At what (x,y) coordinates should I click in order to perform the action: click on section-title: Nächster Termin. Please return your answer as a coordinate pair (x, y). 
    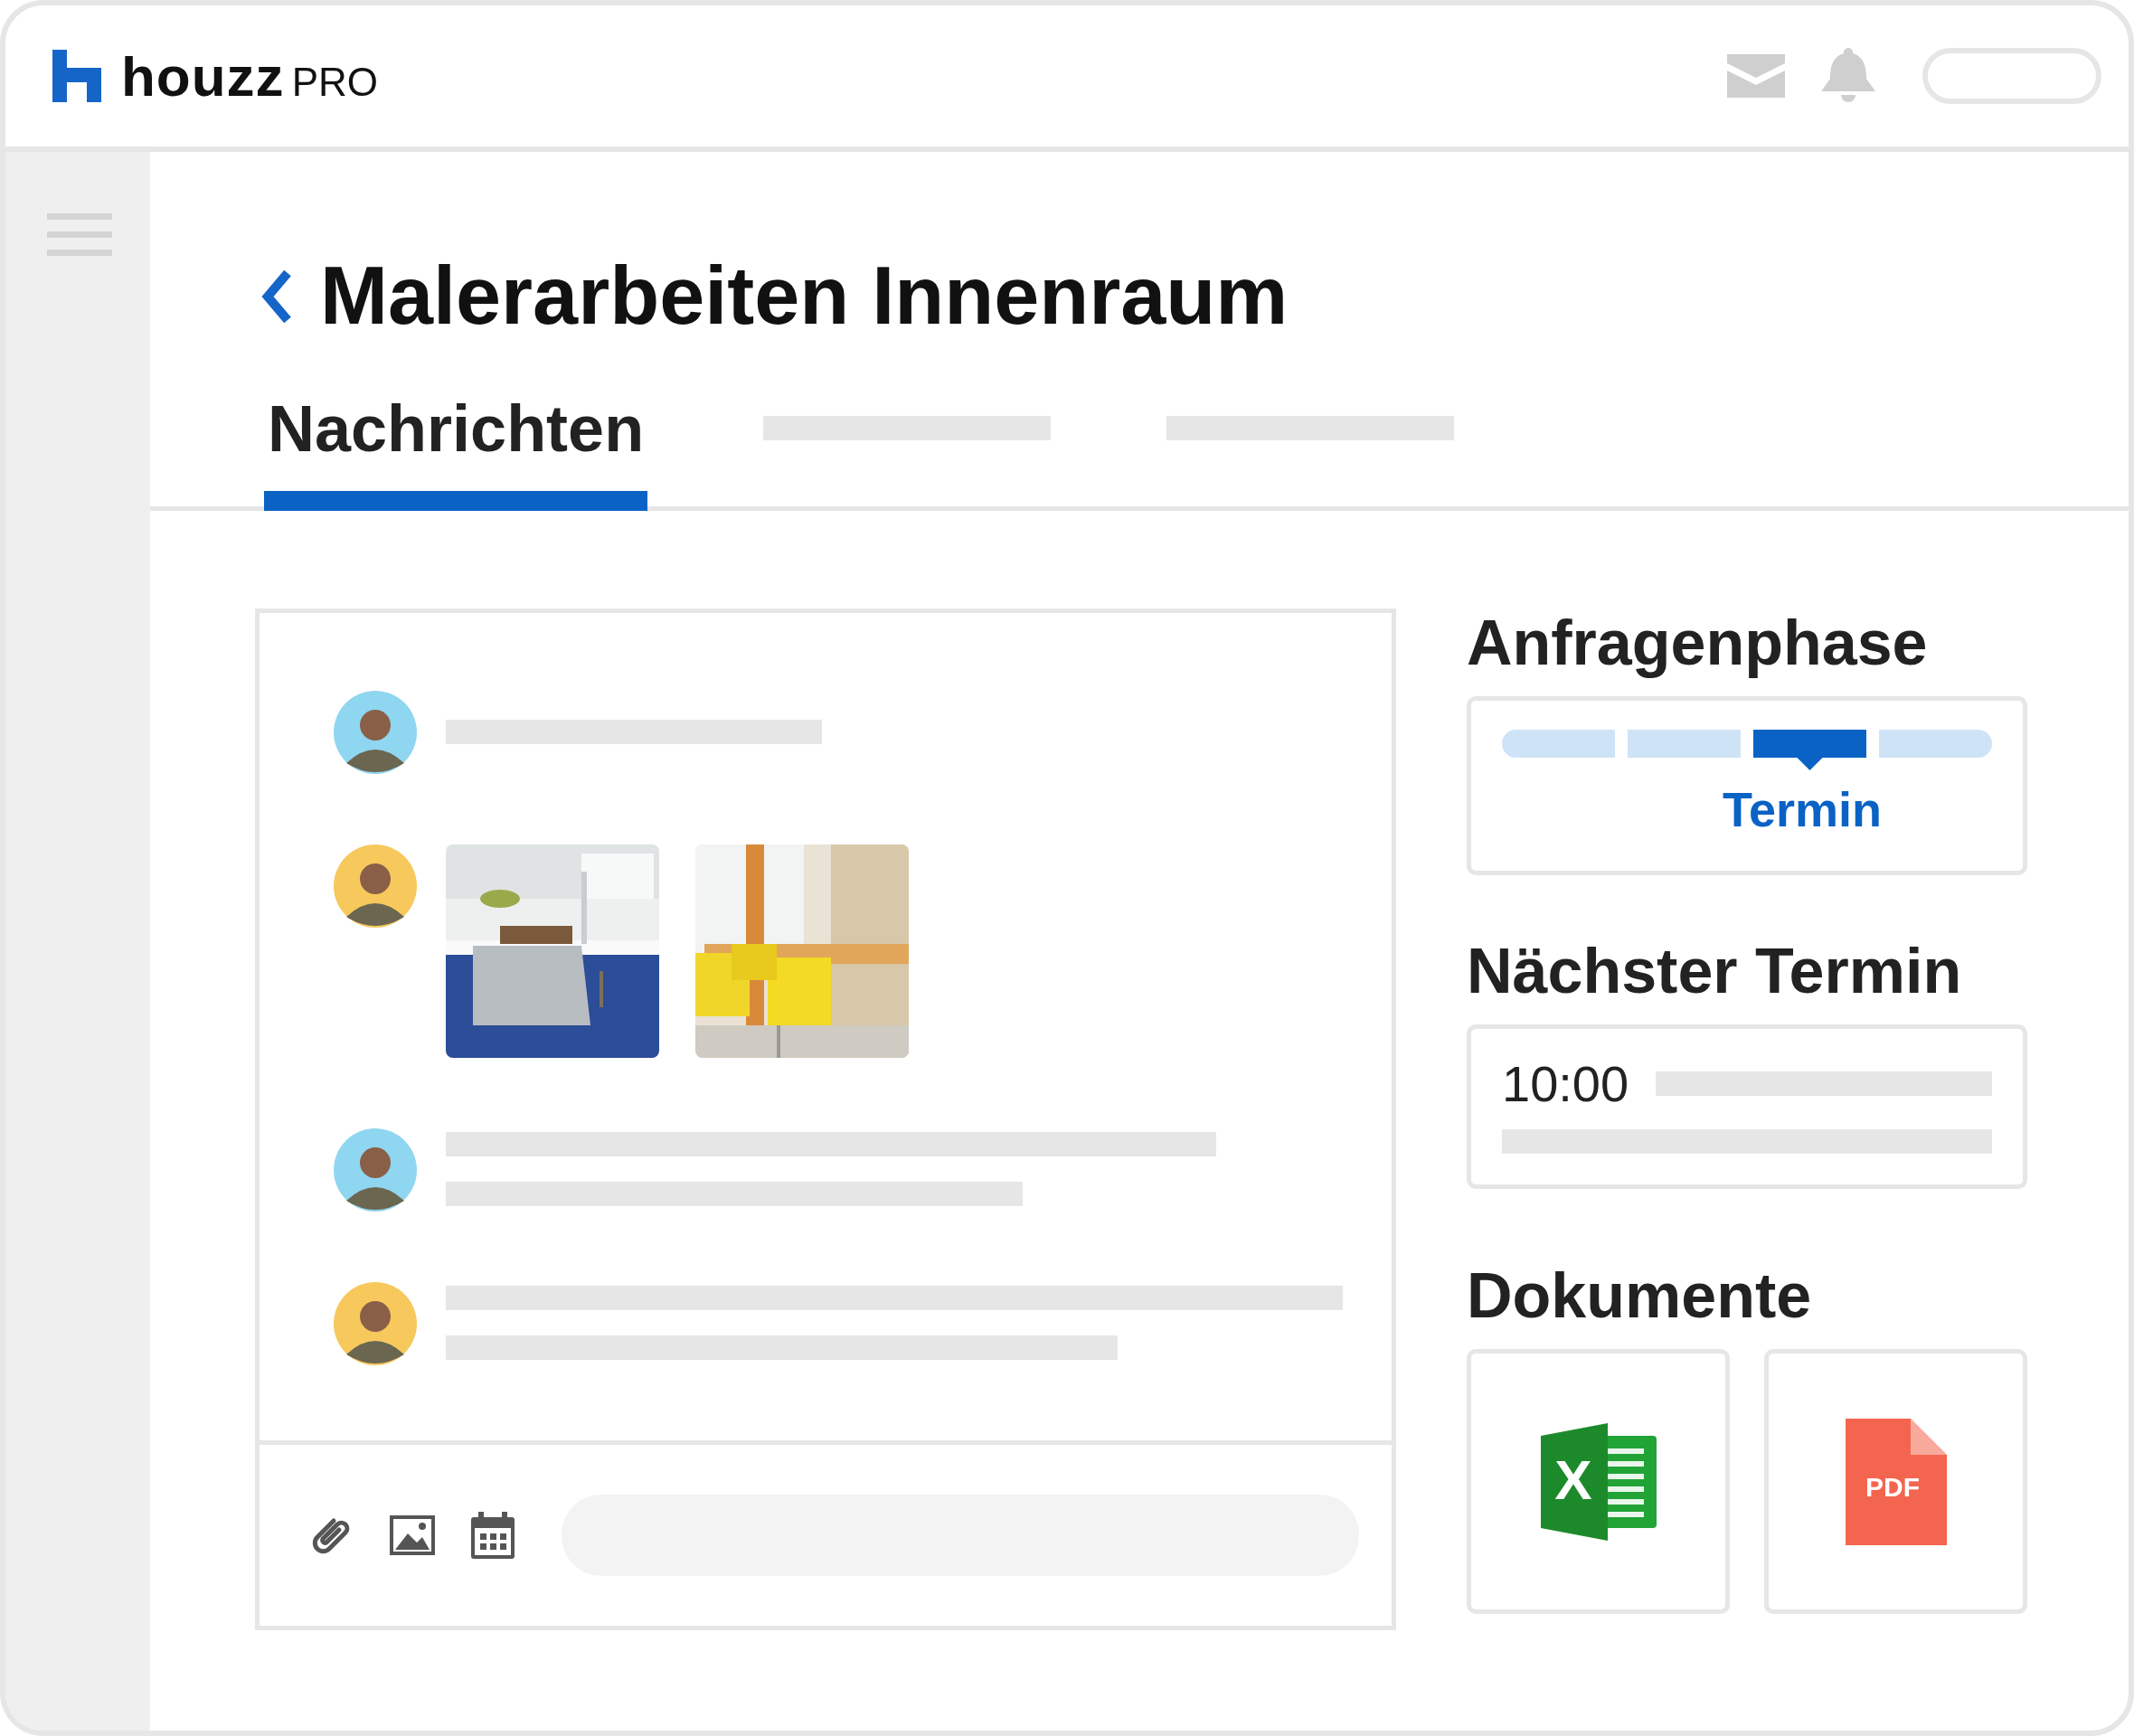
    Looking at the image, I should click on (1715, 972).